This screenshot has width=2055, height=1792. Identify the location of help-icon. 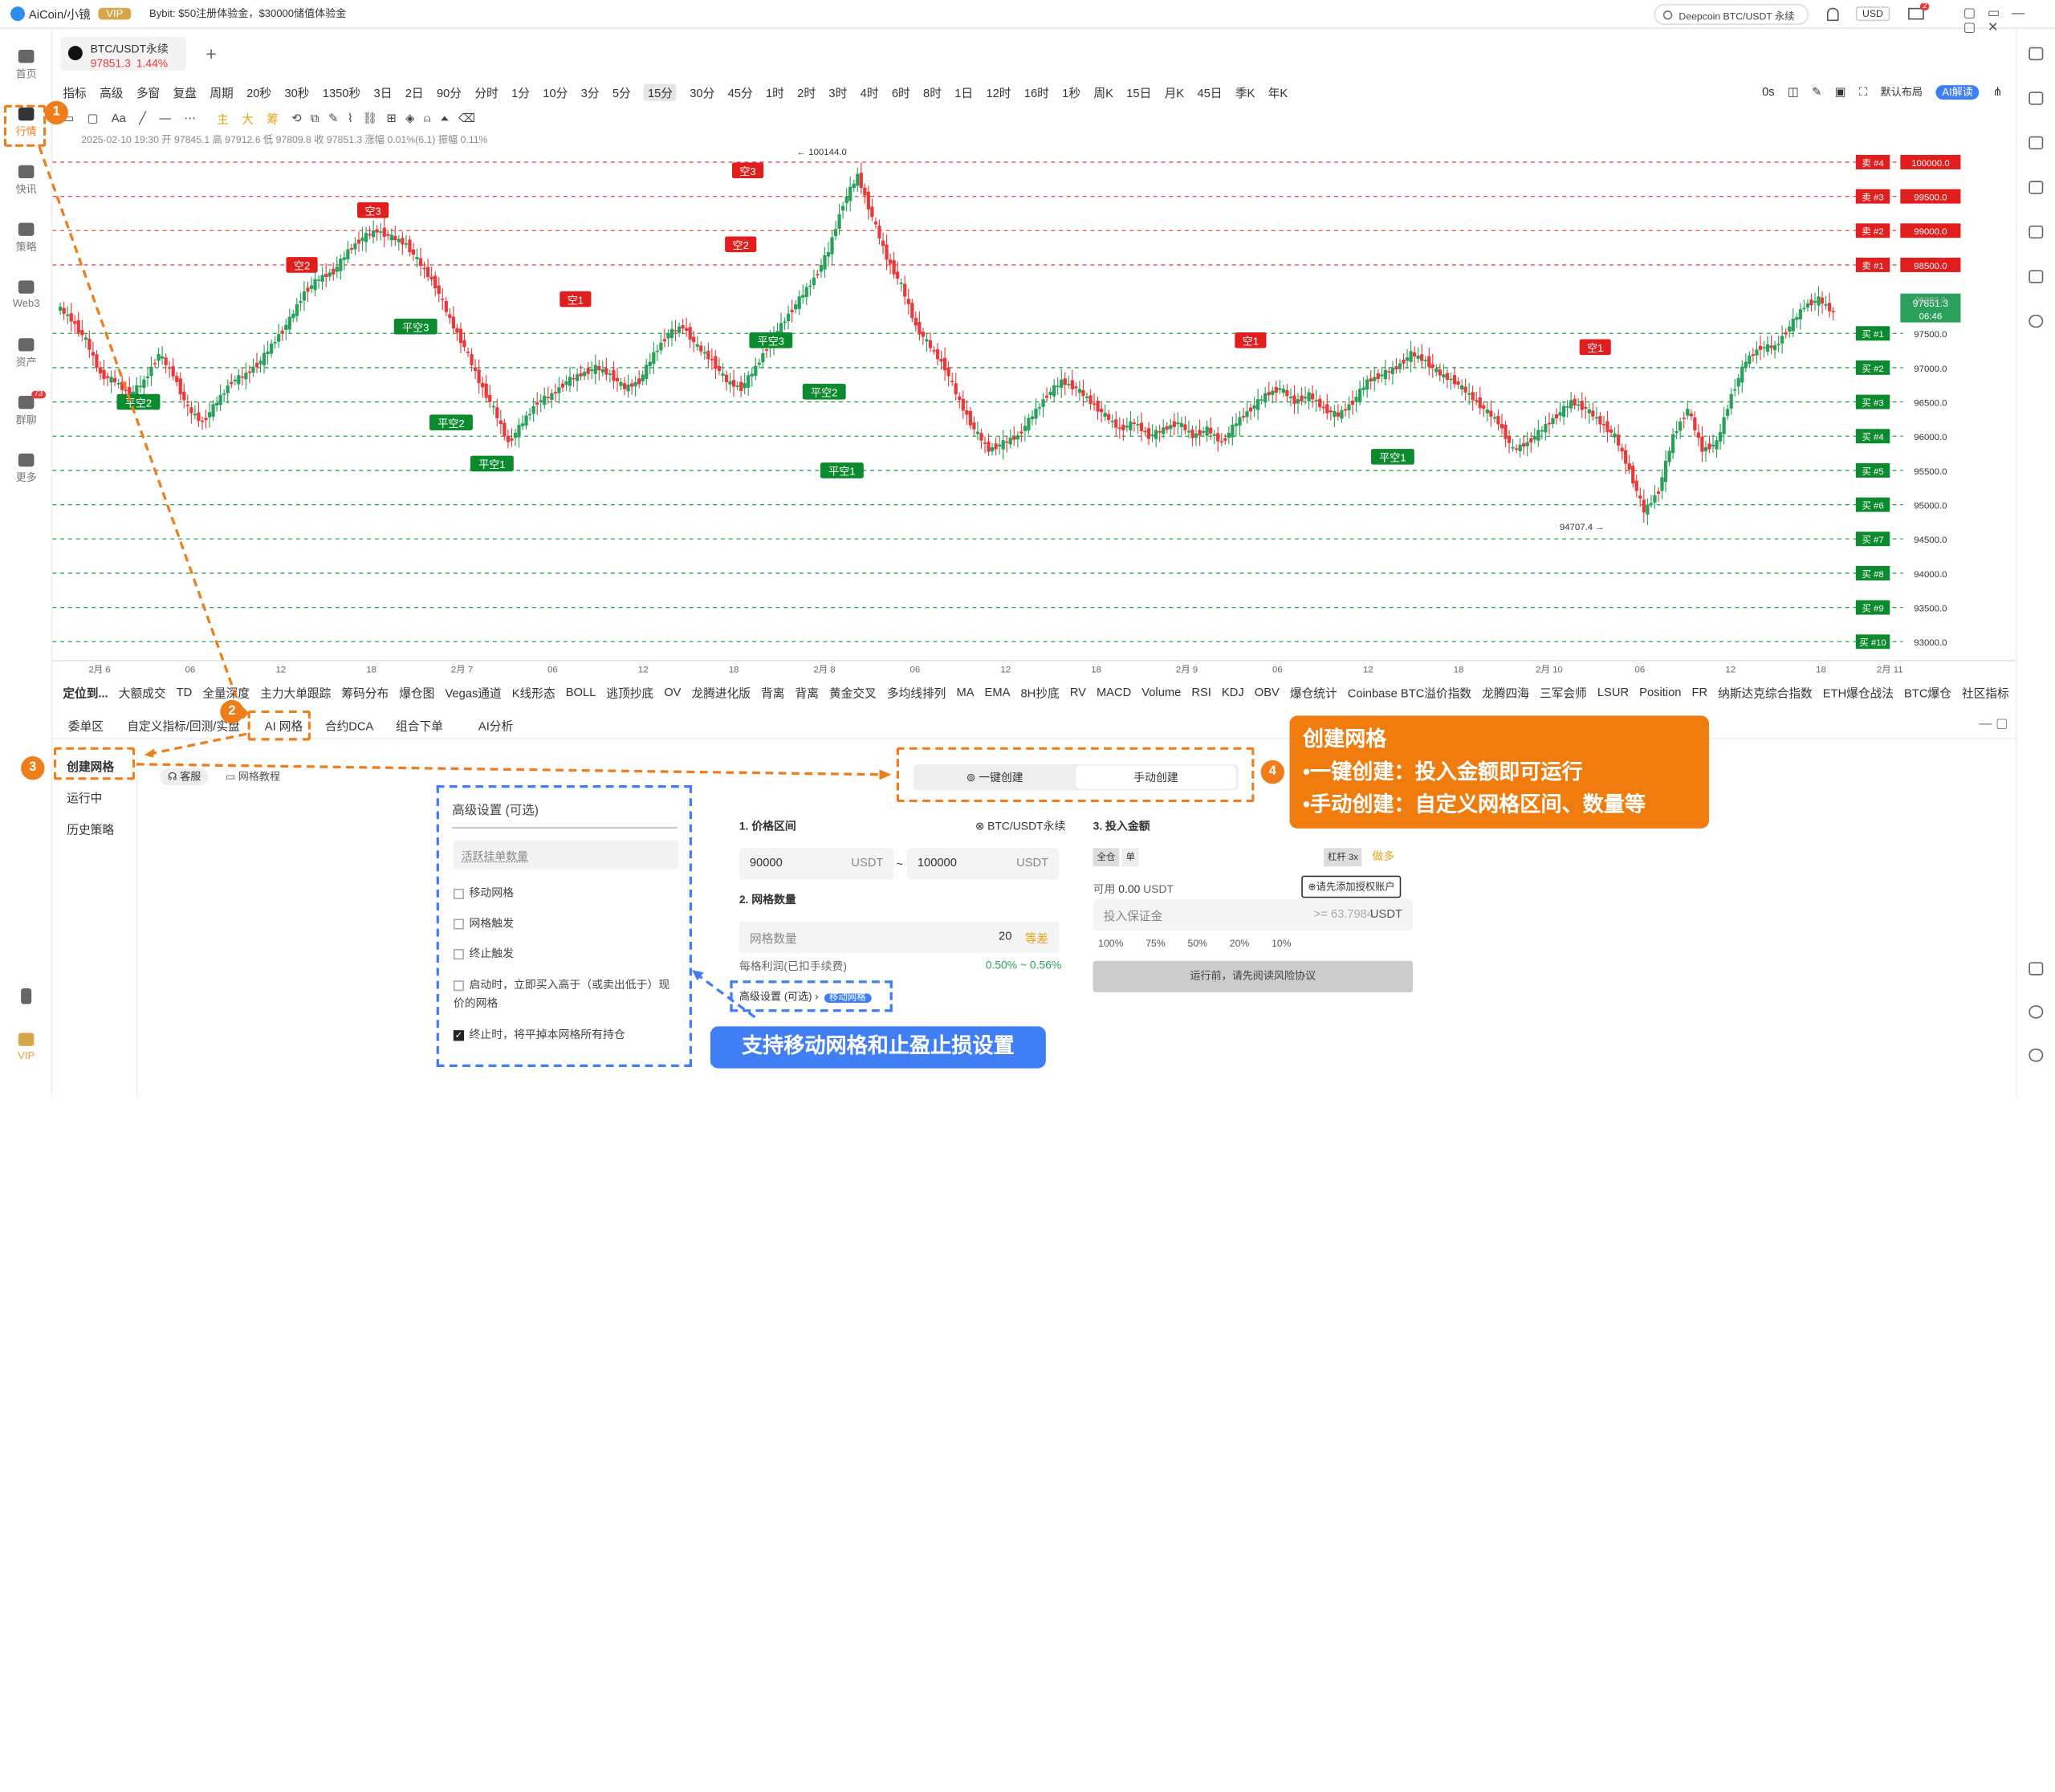
(2036, 1055).